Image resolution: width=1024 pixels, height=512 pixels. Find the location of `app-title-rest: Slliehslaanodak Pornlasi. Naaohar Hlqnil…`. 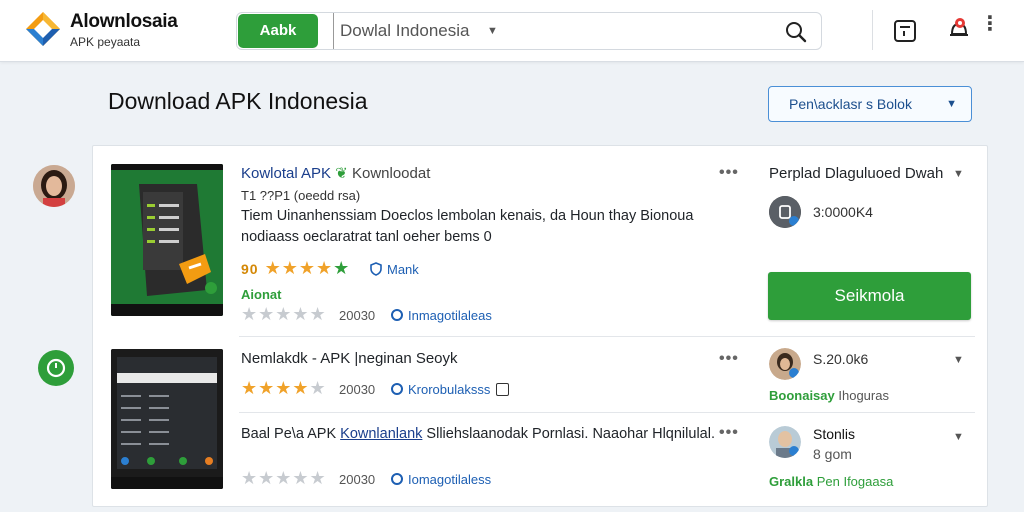

app-title-rest: Slliehslaanodak Pornlasi. Naaohar Hlqnil… is located at coordinates (570, 434).